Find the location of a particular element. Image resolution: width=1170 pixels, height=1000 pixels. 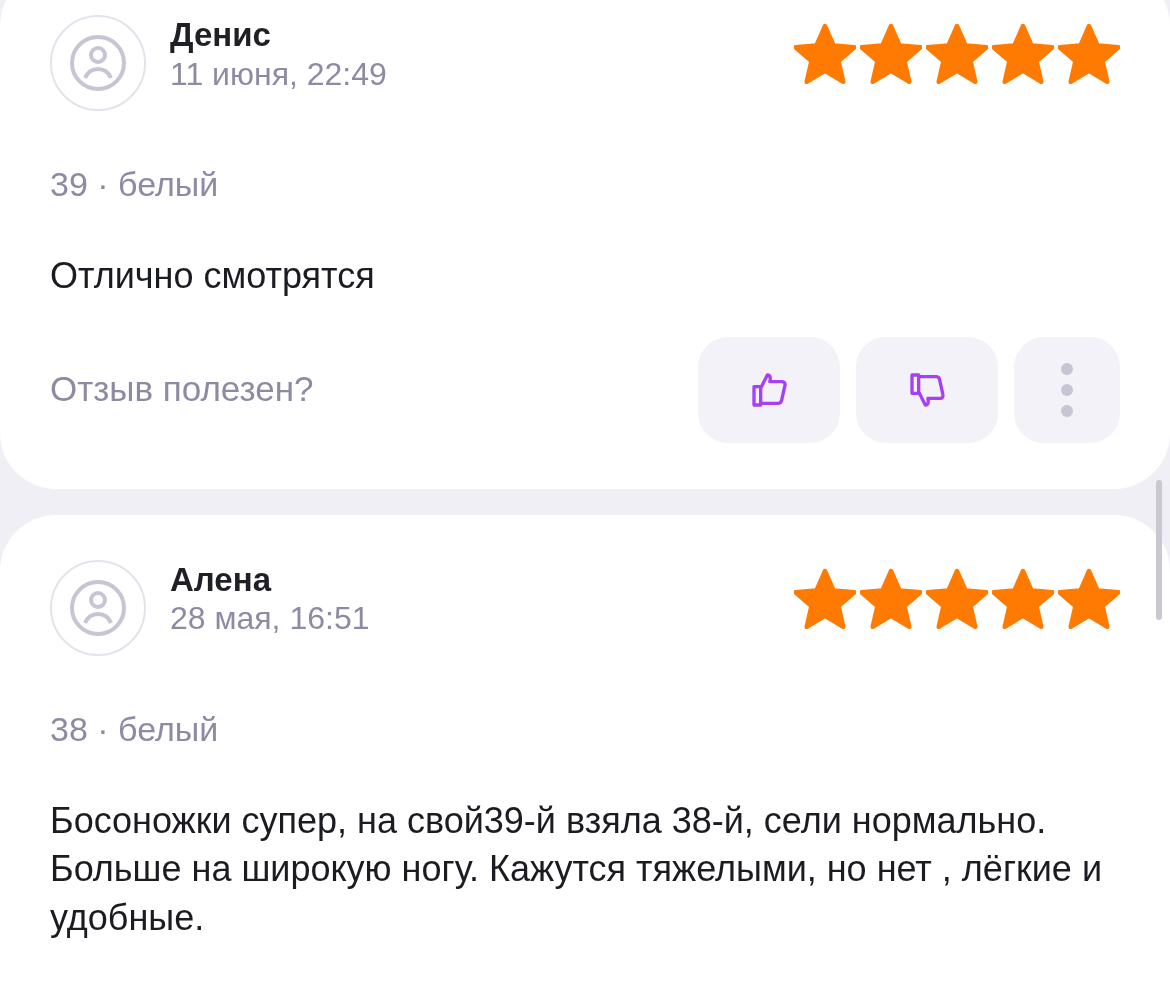

review-date: 11 июня, 22:49 is located at coordinates (279, 73).